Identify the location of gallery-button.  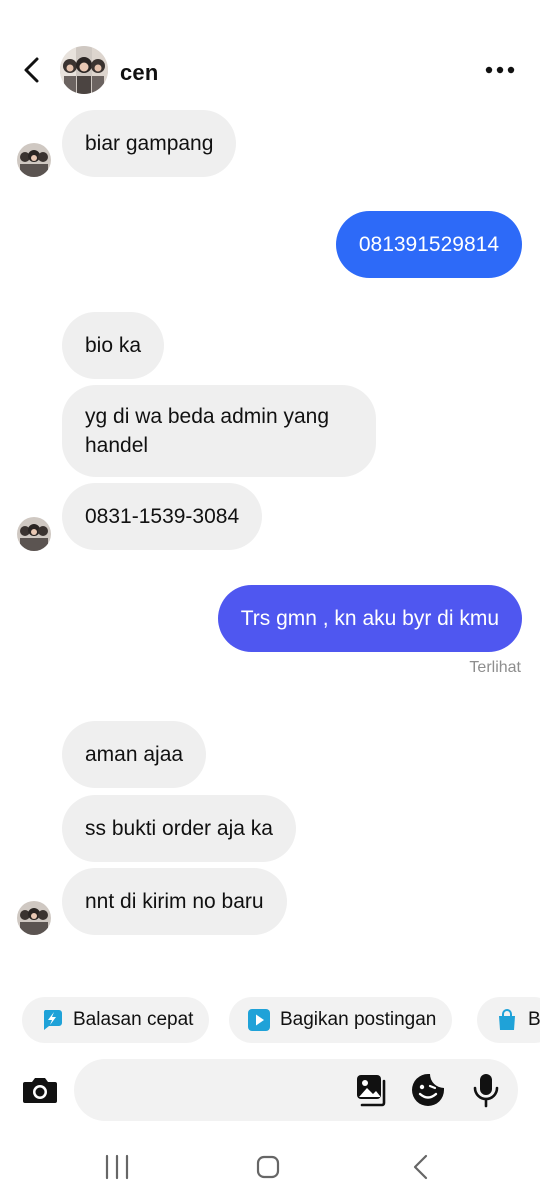
(372, 1090).